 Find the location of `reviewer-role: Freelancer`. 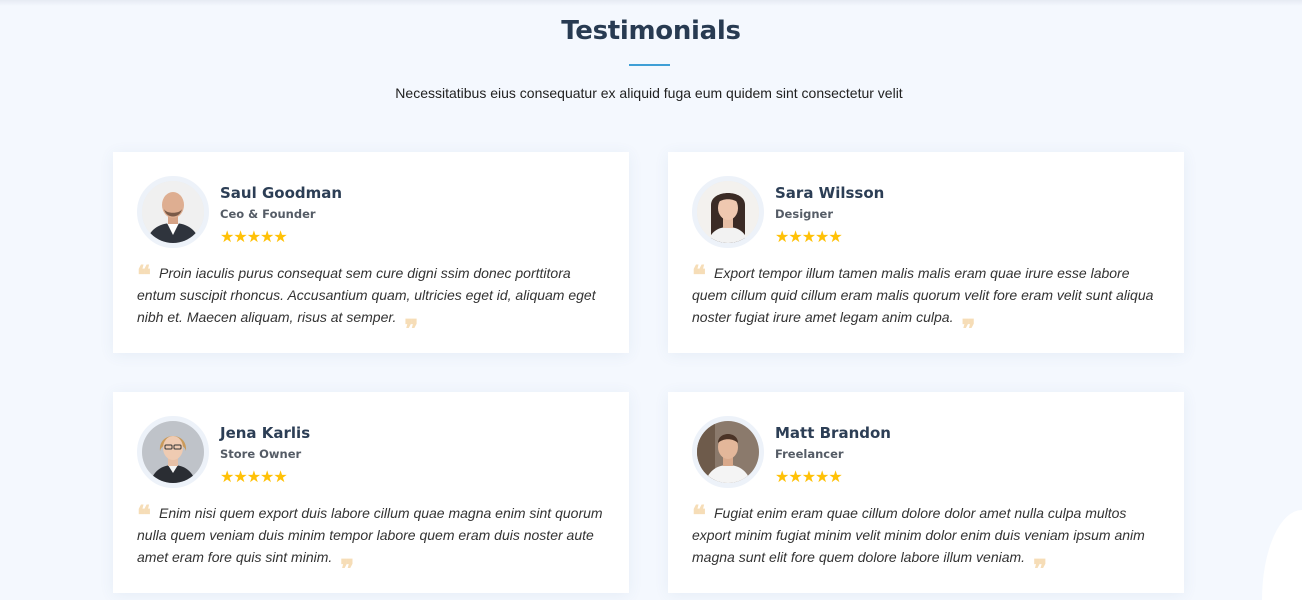

reviewer-role: Freelancer is located at coordinates (809, 454).